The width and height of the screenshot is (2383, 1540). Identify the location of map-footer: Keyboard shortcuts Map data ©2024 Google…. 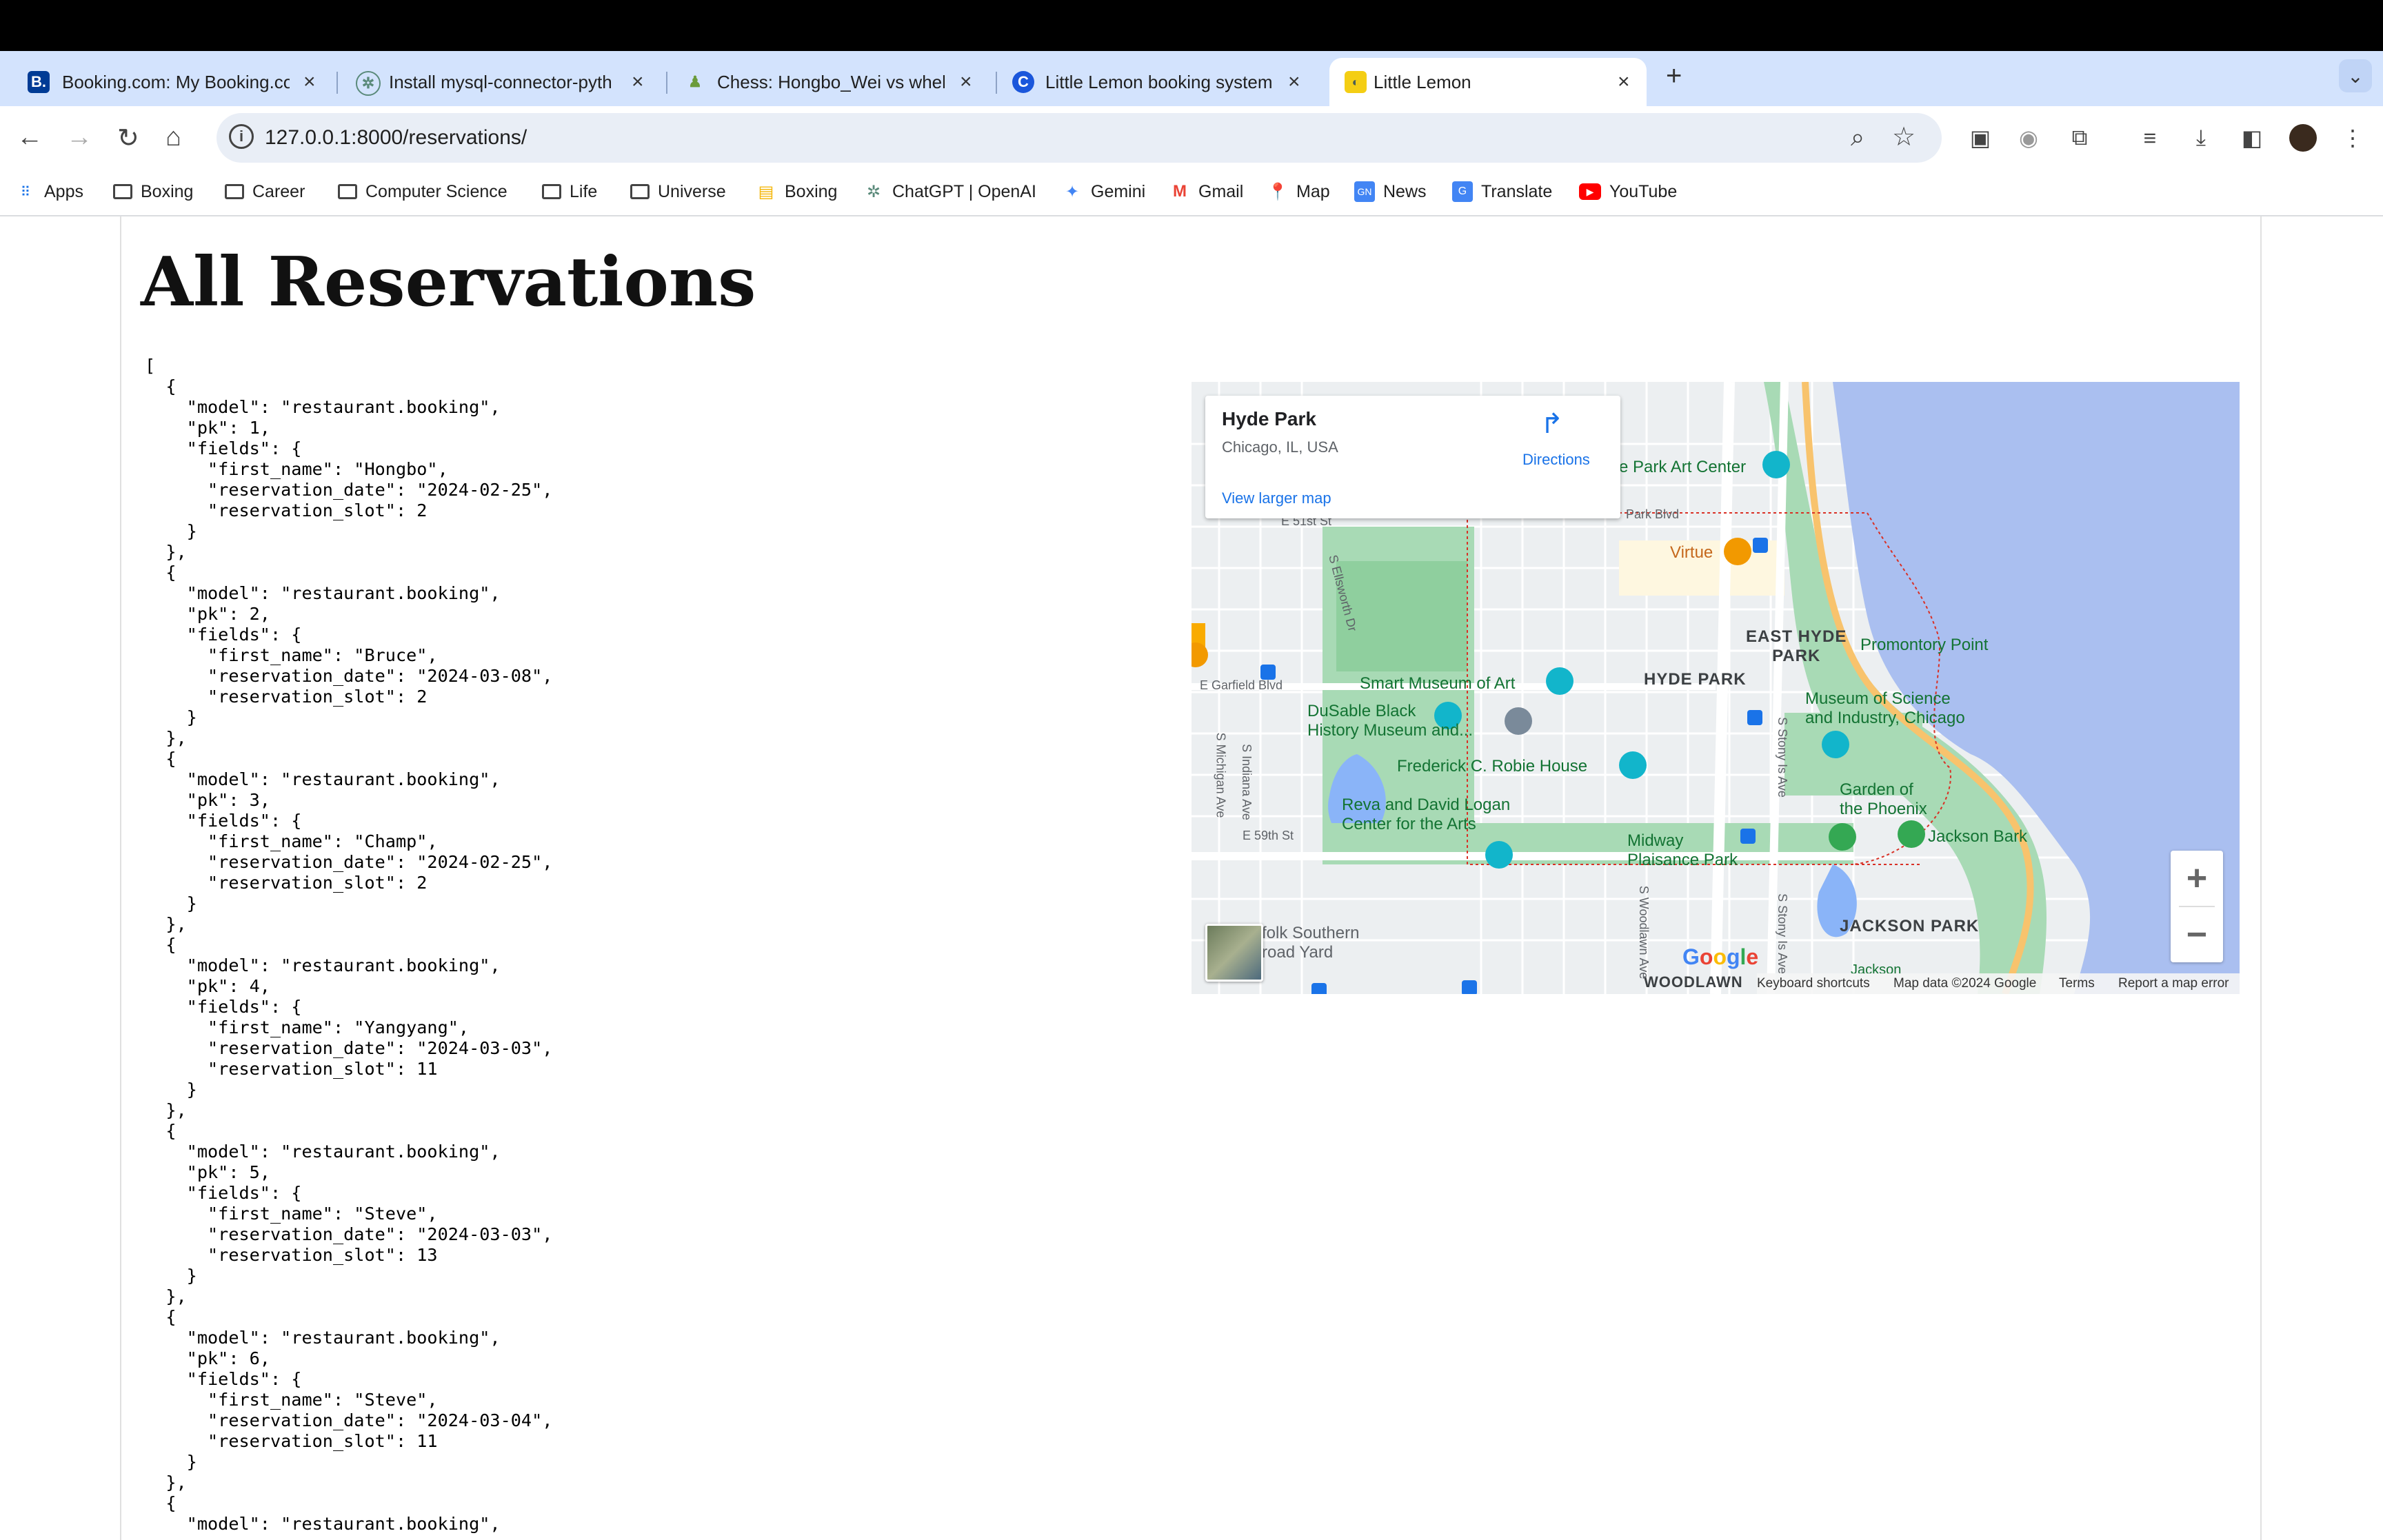
(1998, 984).